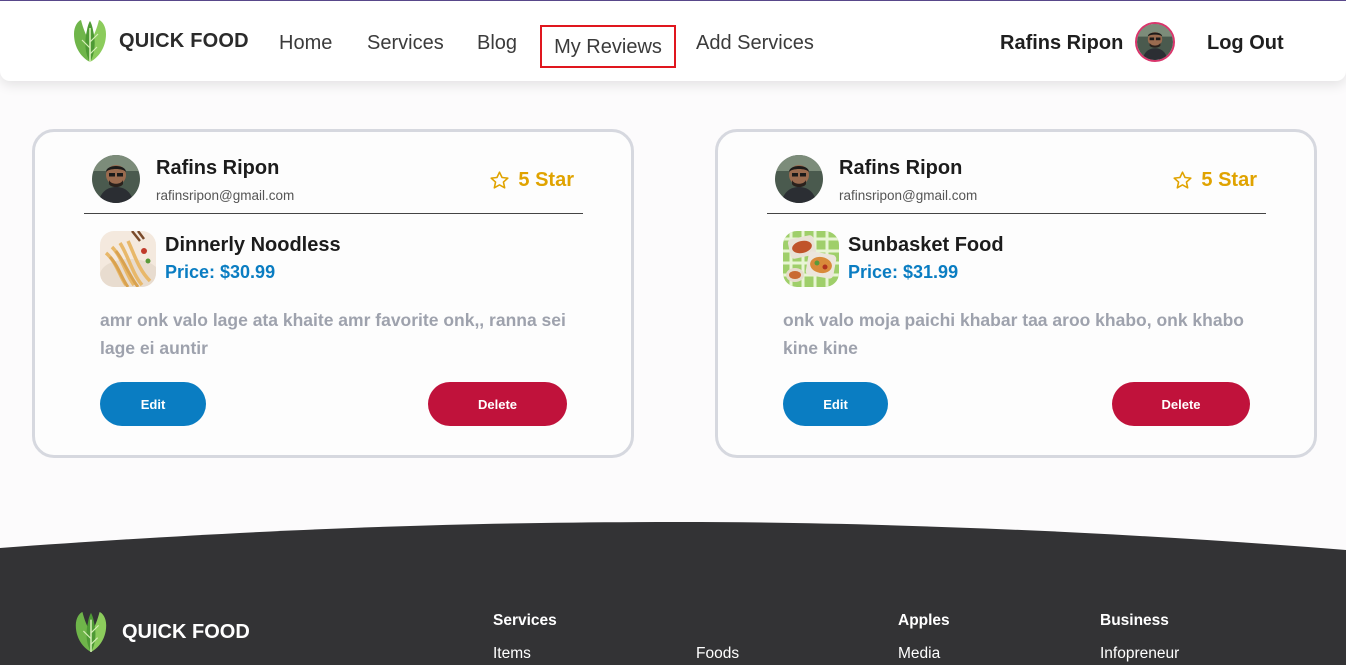 The width and height of the screenshot is (1346, 665). I want to click on footer-column-title-services: Services, so click(525, 620).